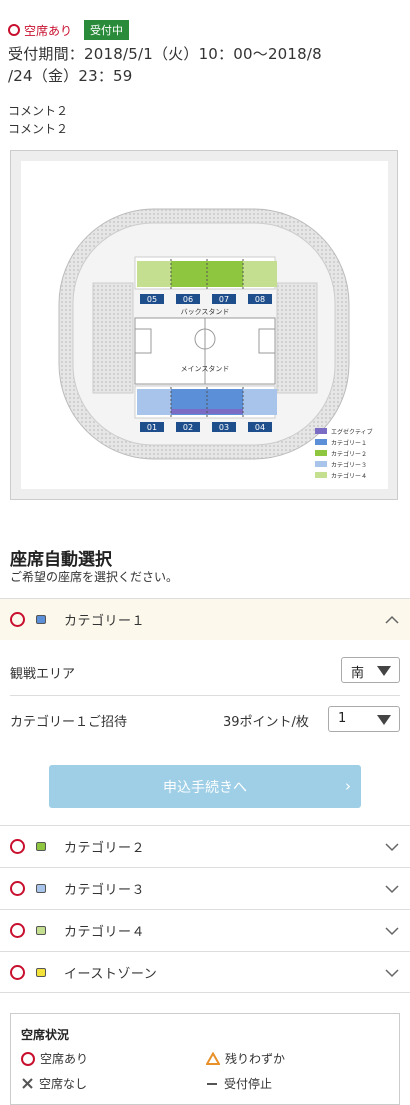 The image size is (410, 1105). I want to click on availability-legend-title: 空席状況, so click(45, 1035).